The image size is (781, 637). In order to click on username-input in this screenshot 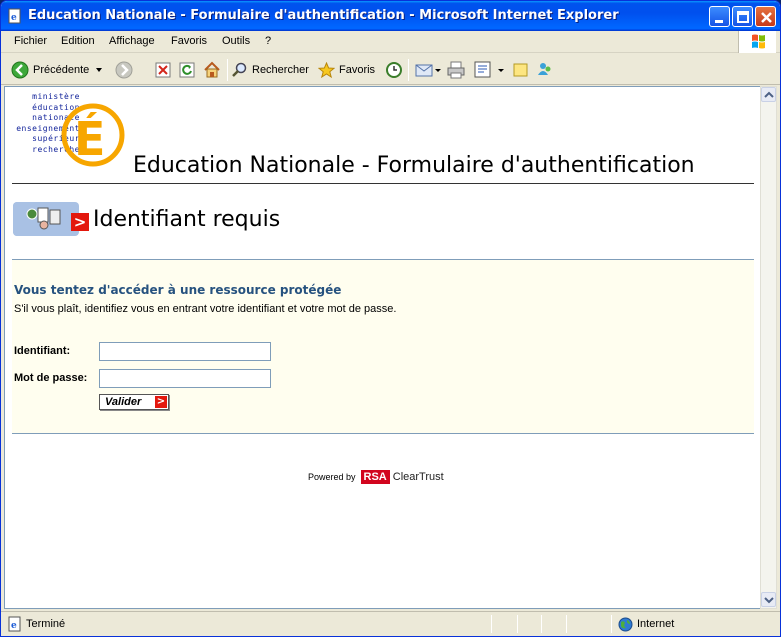, I will do `click(185, 351)`.